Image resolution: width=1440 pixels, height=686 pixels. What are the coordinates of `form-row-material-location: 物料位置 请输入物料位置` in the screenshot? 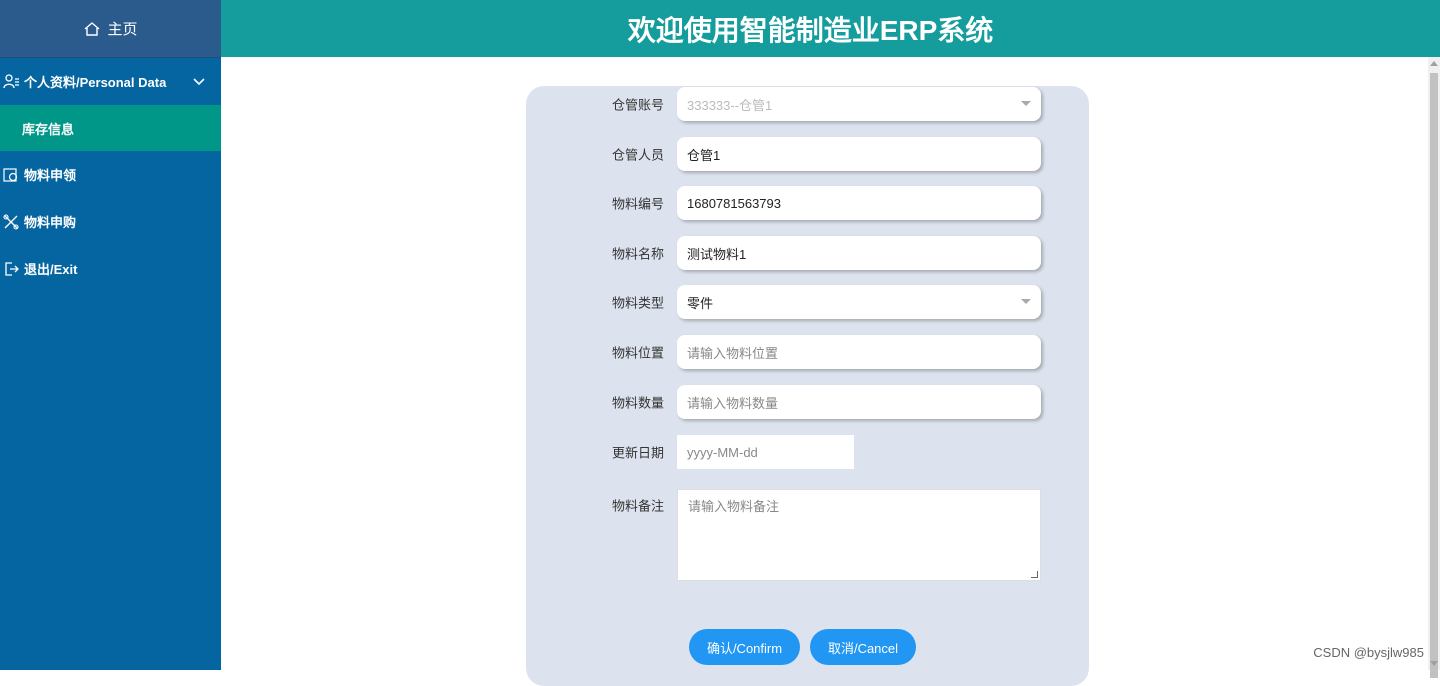 It's located at (807, 352).